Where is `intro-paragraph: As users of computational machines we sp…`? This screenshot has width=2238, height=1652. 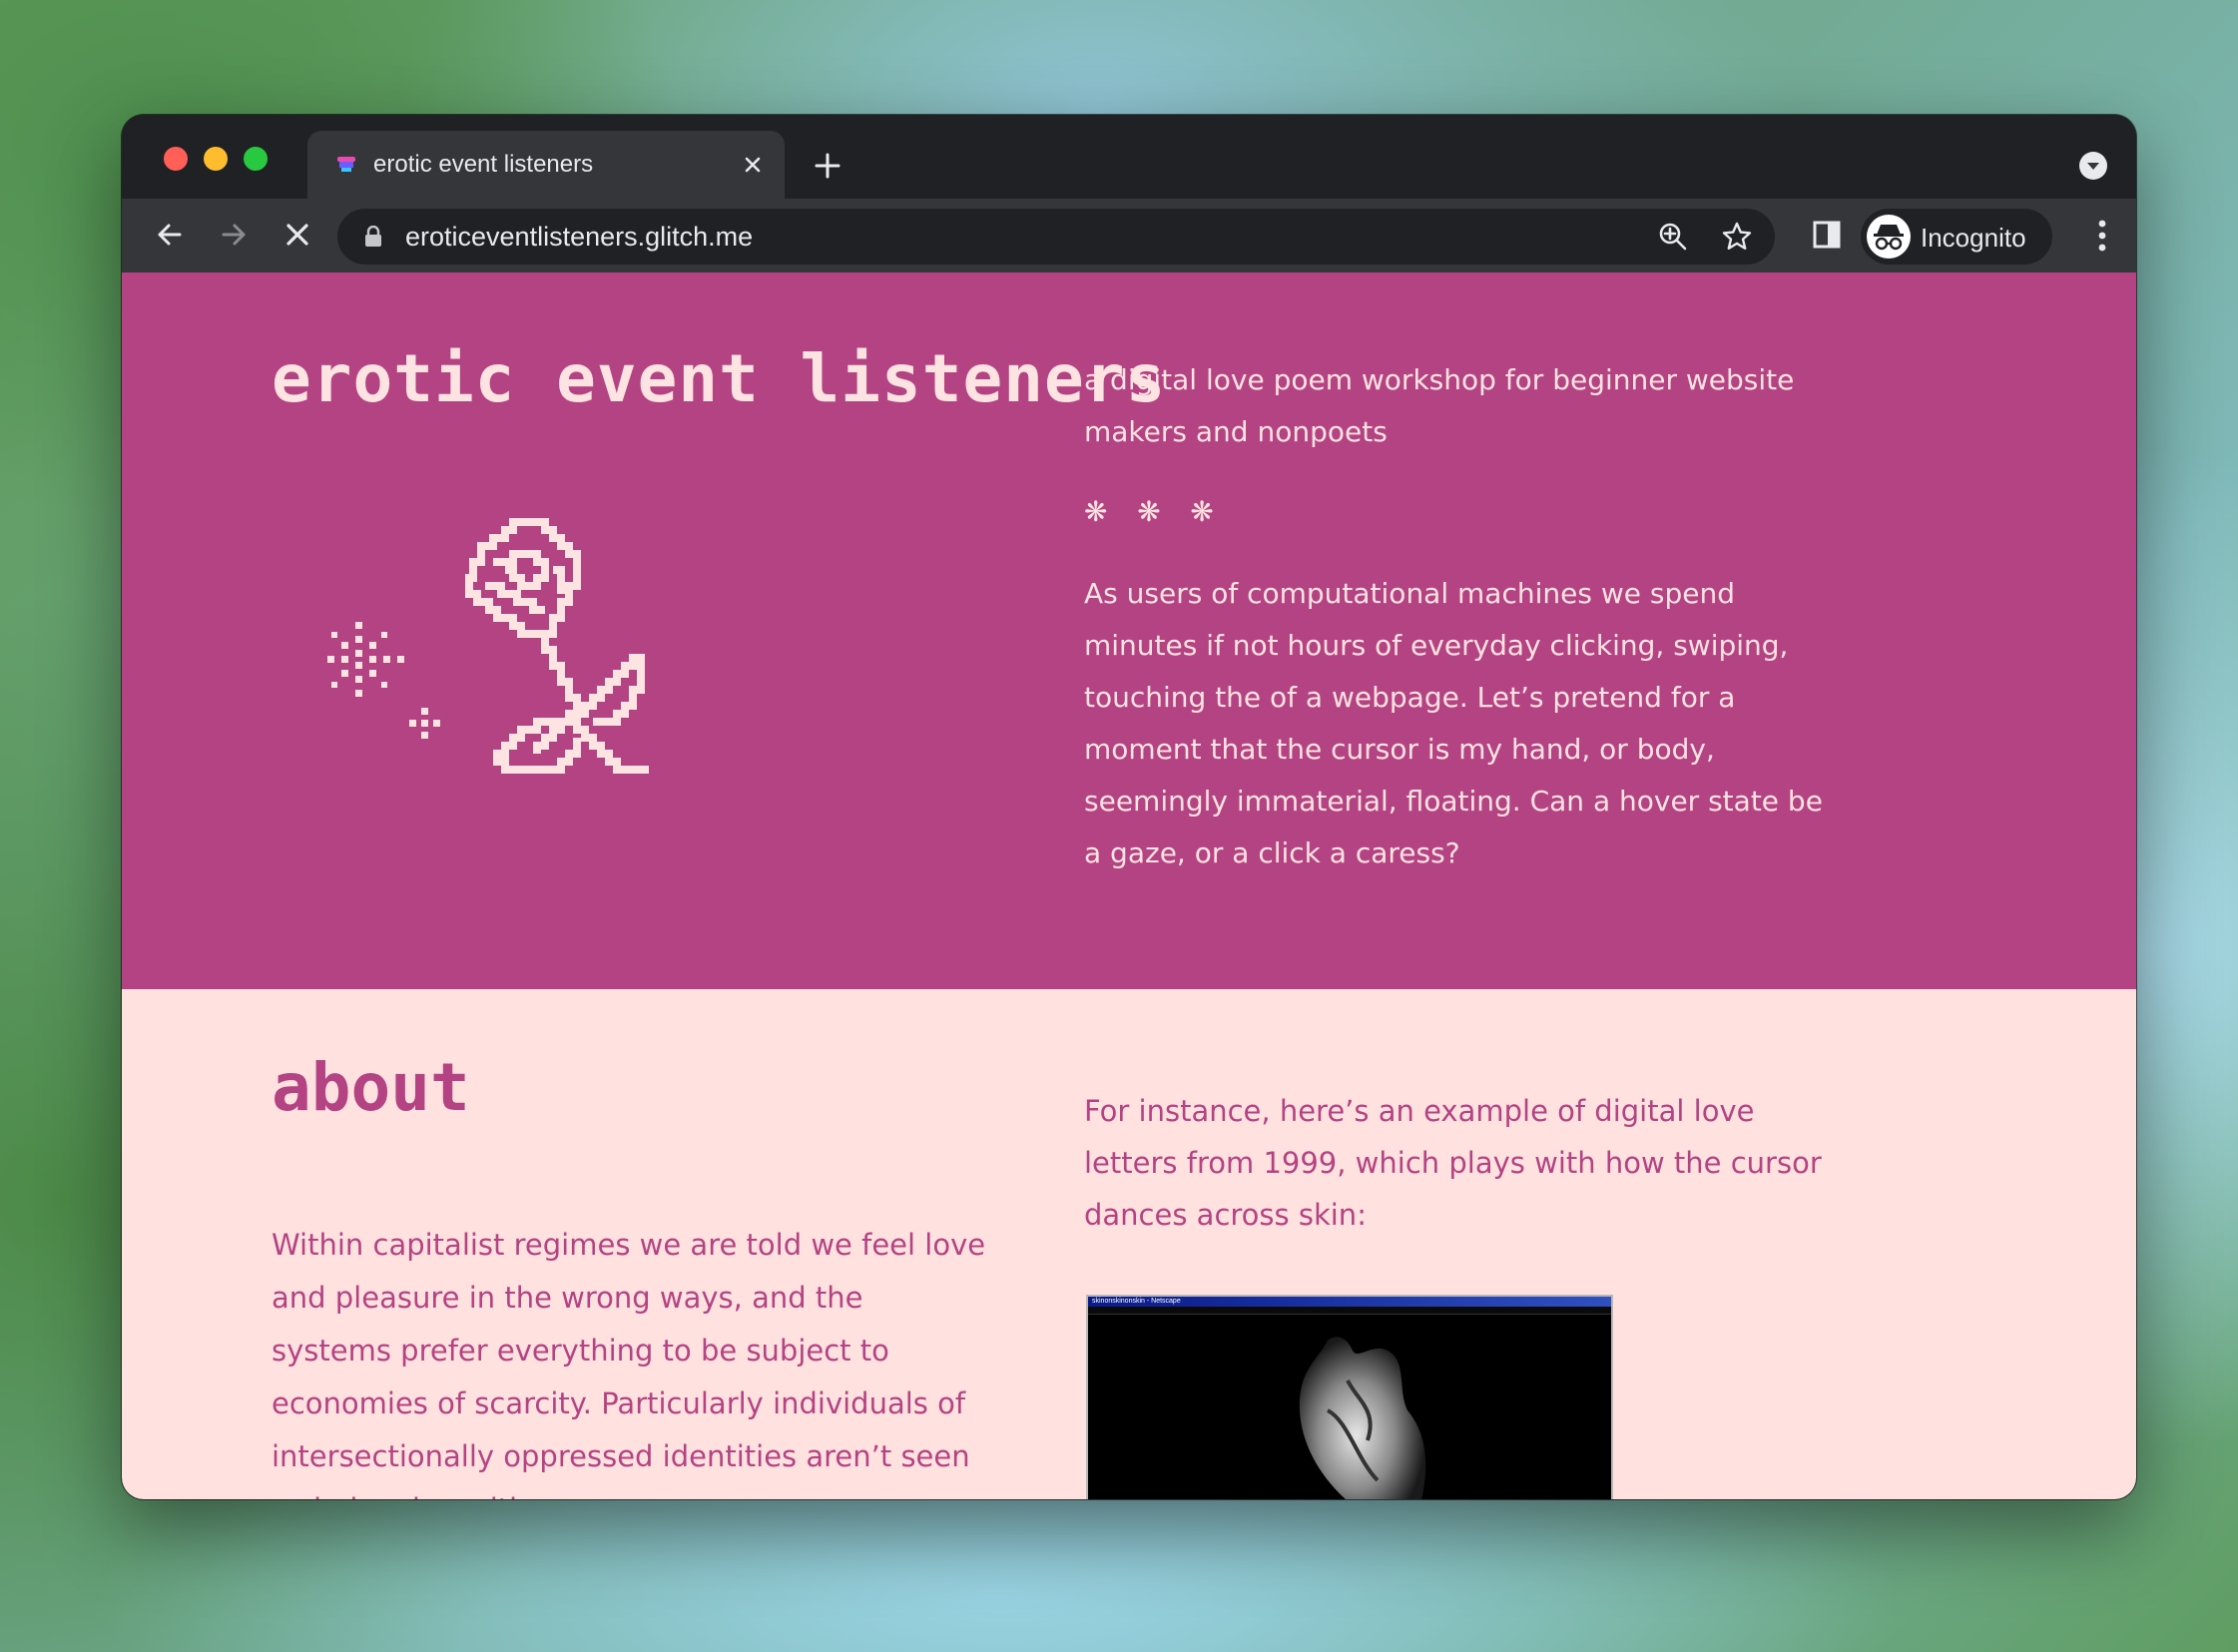
intro-paragraph: As users of computational machines we sp… is located at coordinates (1453, 723).